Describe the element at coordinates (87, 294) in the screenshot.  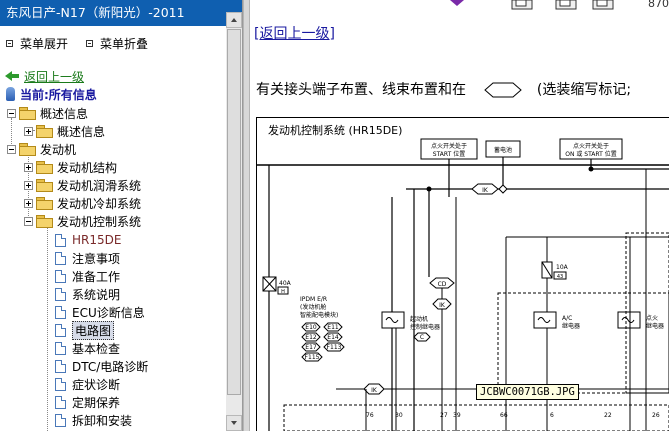
I see `tree-item-system-description: 系统说明` at that location.